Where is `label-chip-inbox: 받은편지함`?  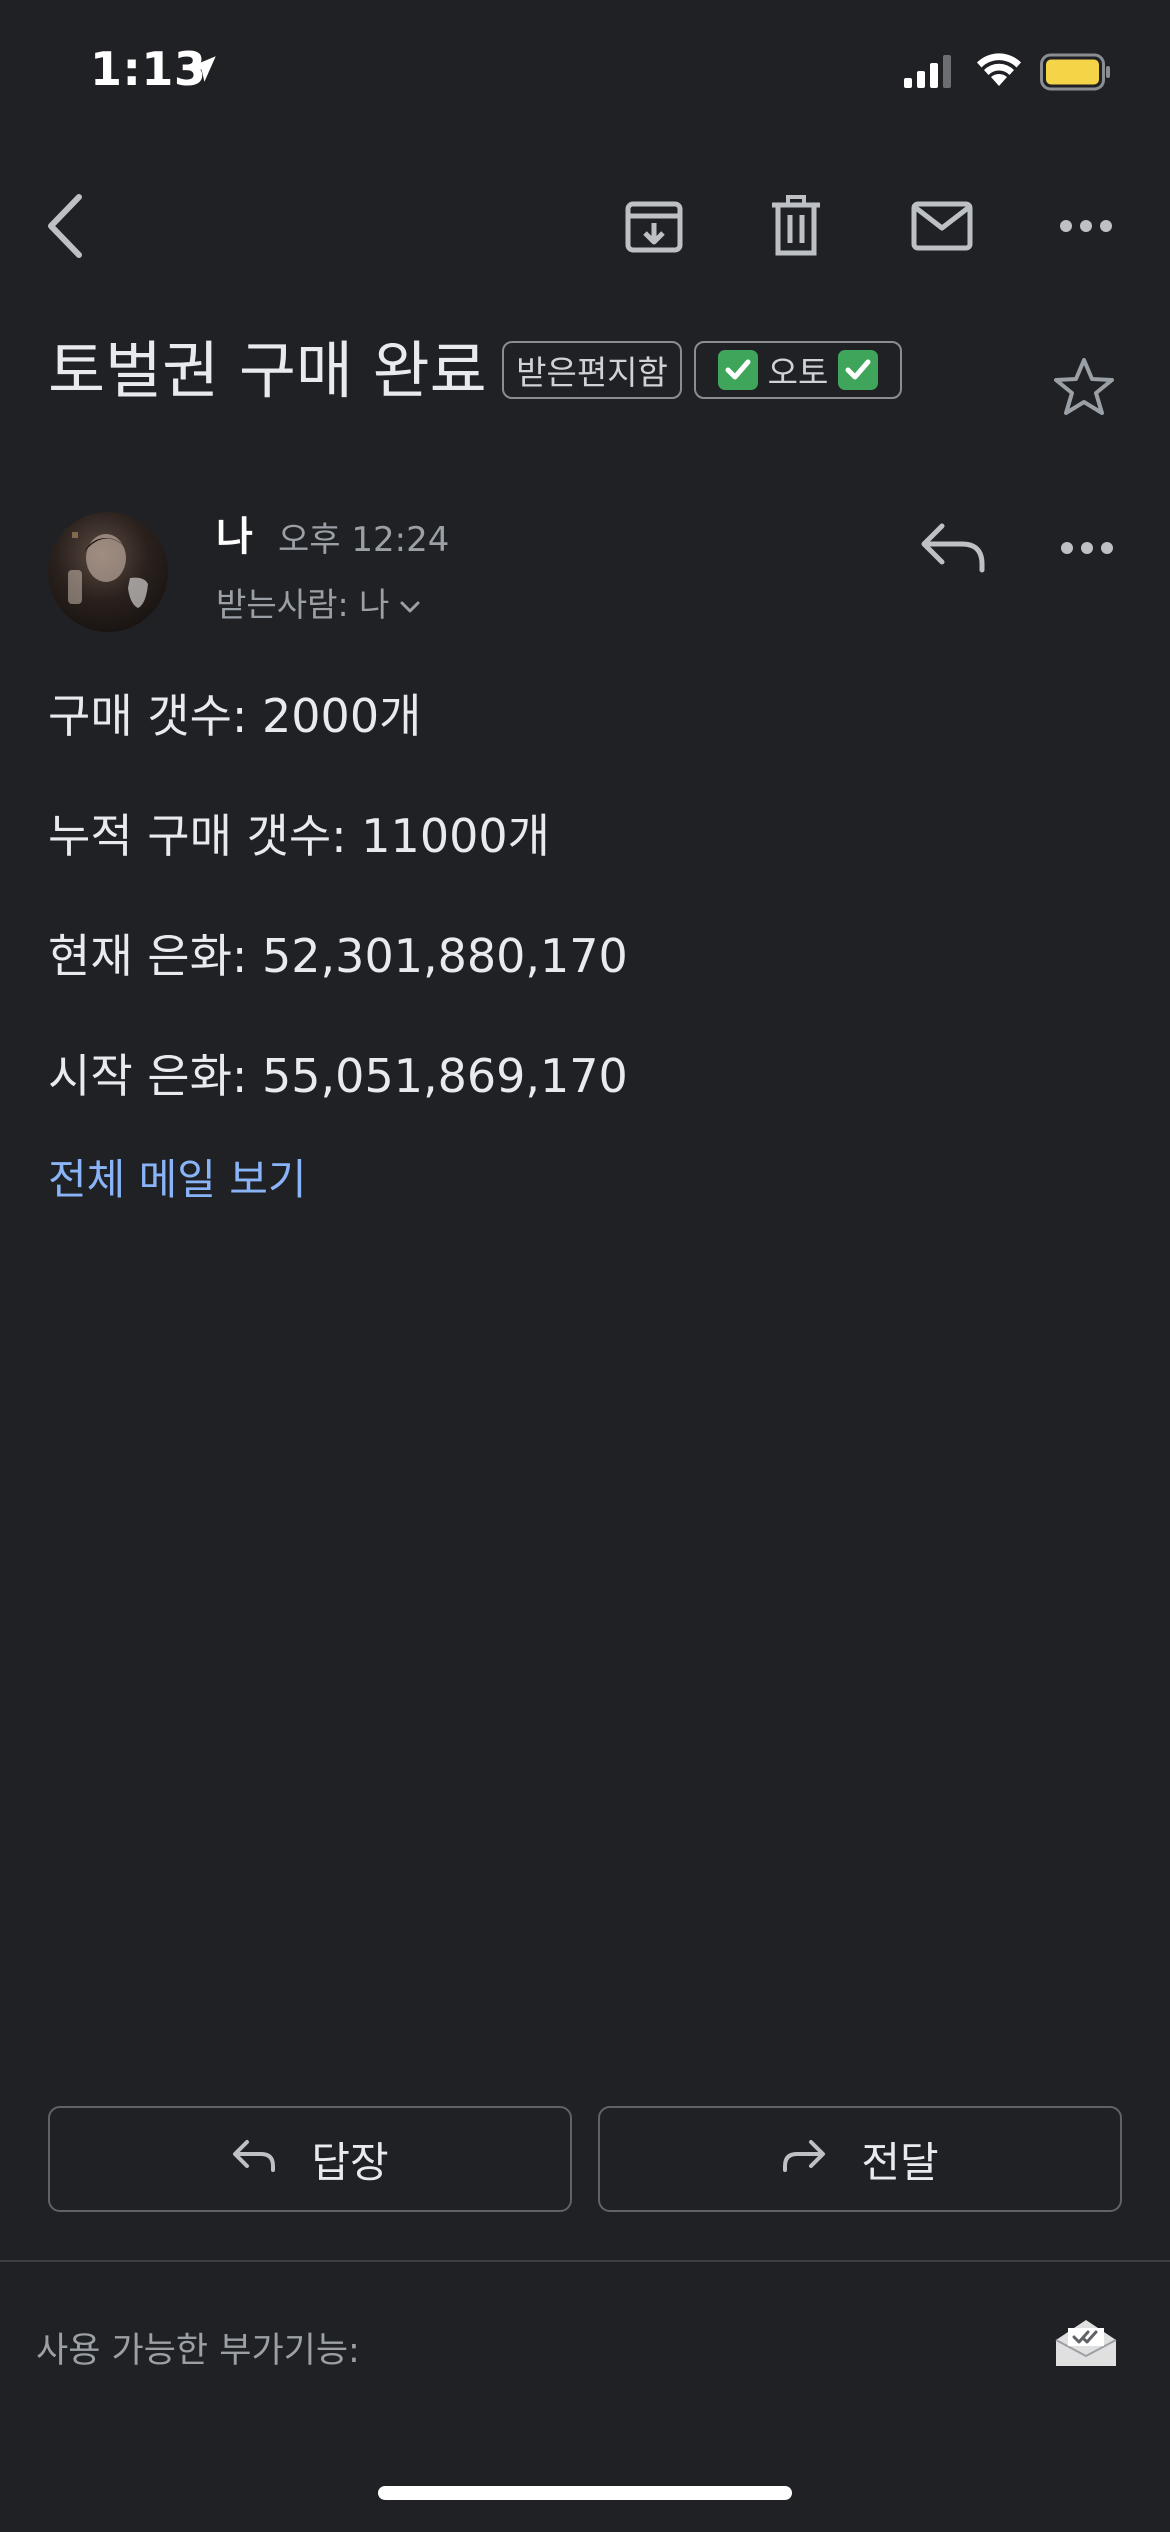 label-chip-inbox: 받은편지함 is located at coordinates (592, 370).